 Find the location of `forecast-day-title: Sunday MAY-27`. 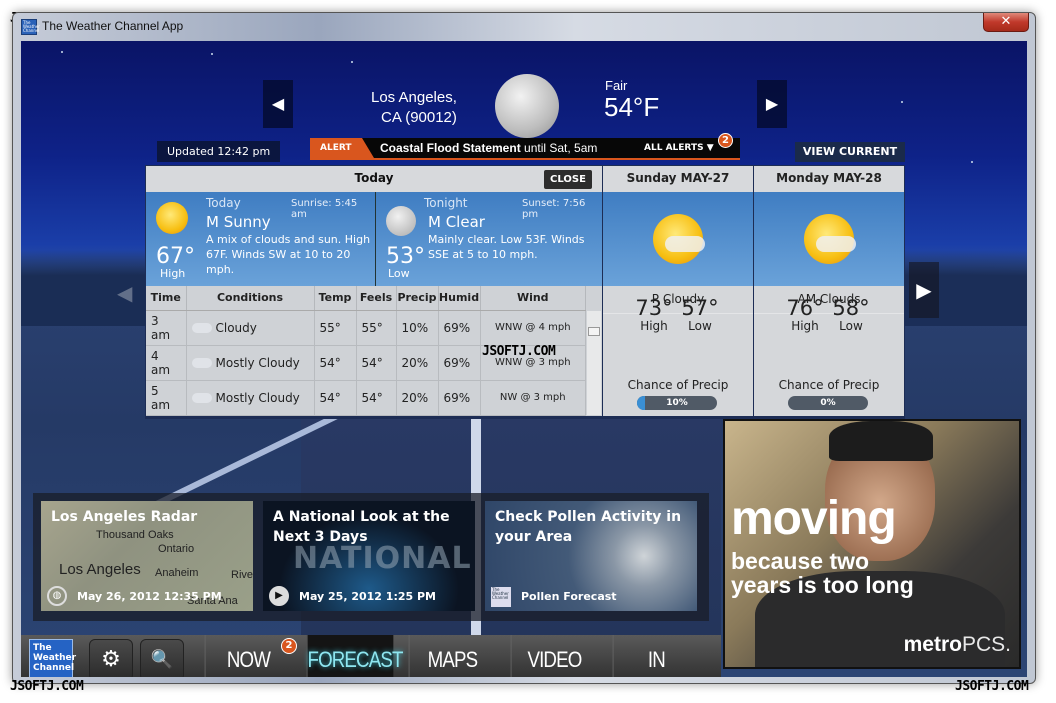

forecast-day-title: Sunday MAY-27 is located at coordinates (678, 179).